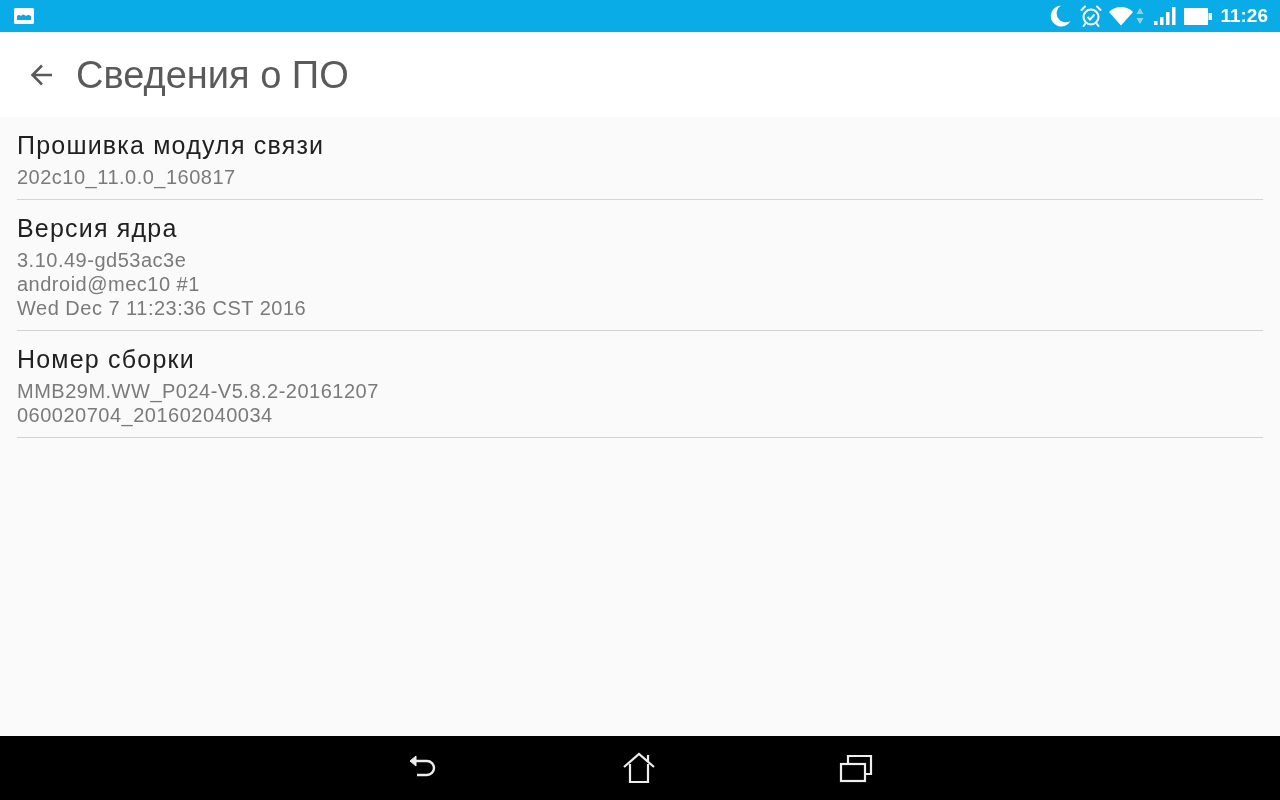  What do you see at coordinates (640, 384) in the screenshot?
I see `list-item: Номер сборки MMB29M.WW_P024-V5.8.2-20161207 060020704_201602040034` at bounding box center [640, 384].